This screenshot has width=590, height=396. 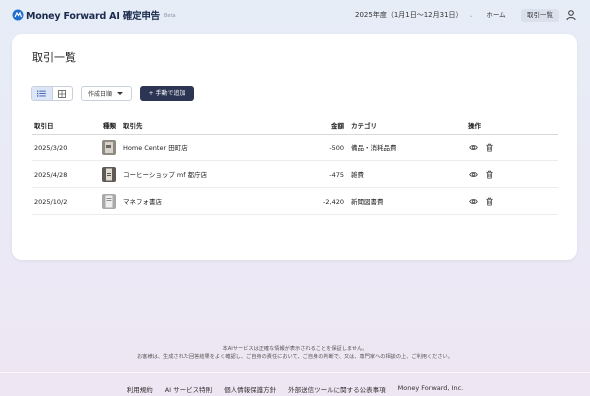 What do you see at coordinates (540, 15) in the screenshot?
I see `nav-transactions: 取引一覧` at bounding box center [540, 15].